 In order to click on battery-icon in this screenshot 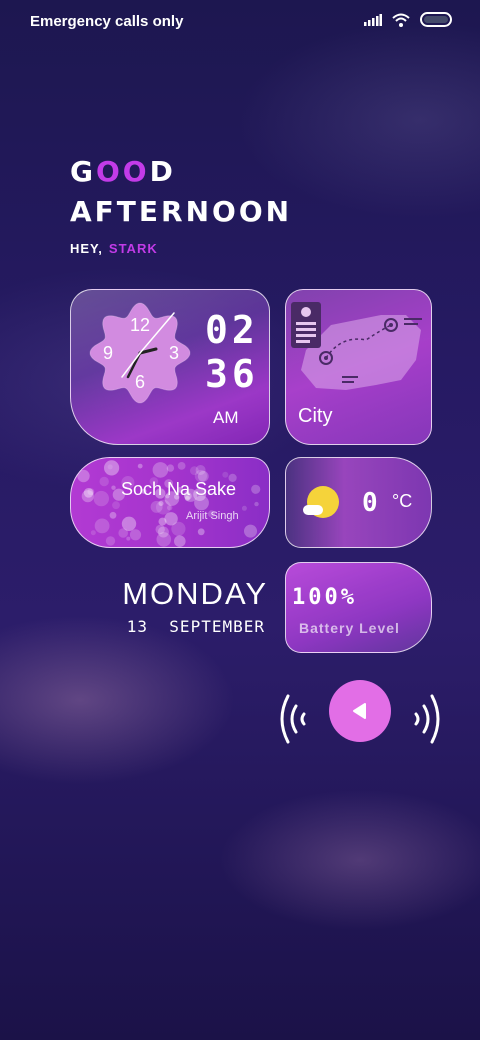, I will do `click(436, 19)`.